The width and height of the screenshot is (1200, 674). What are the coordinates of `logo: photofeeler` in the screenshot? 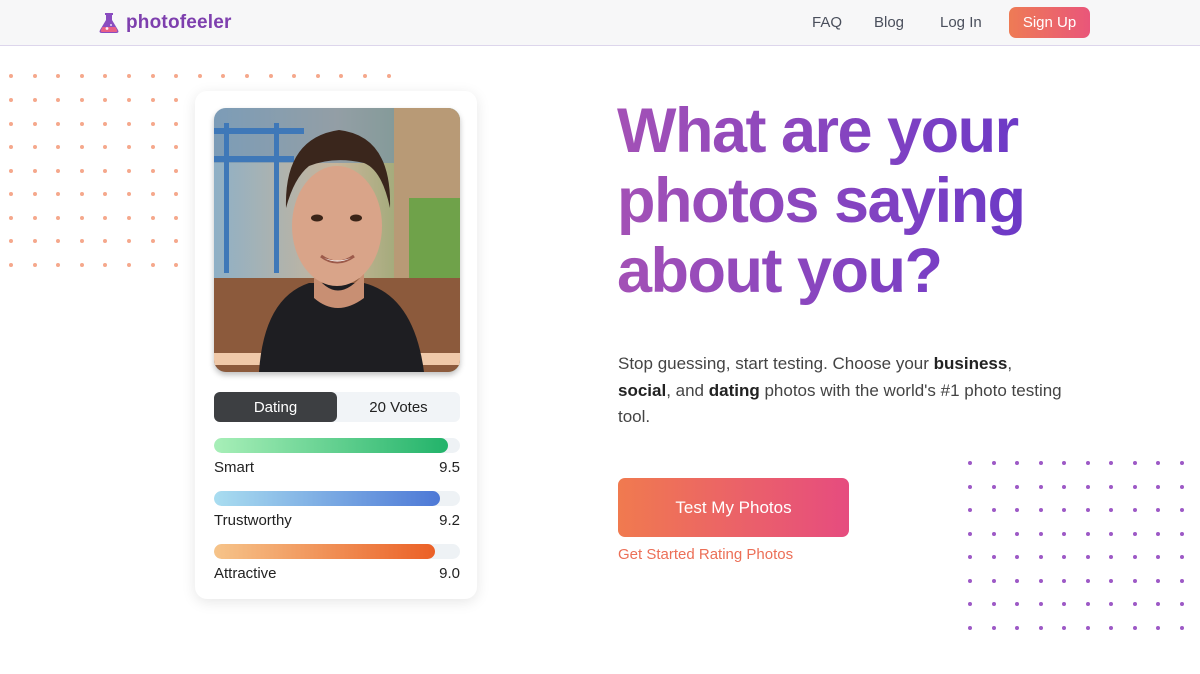 It's located at (165, 23).